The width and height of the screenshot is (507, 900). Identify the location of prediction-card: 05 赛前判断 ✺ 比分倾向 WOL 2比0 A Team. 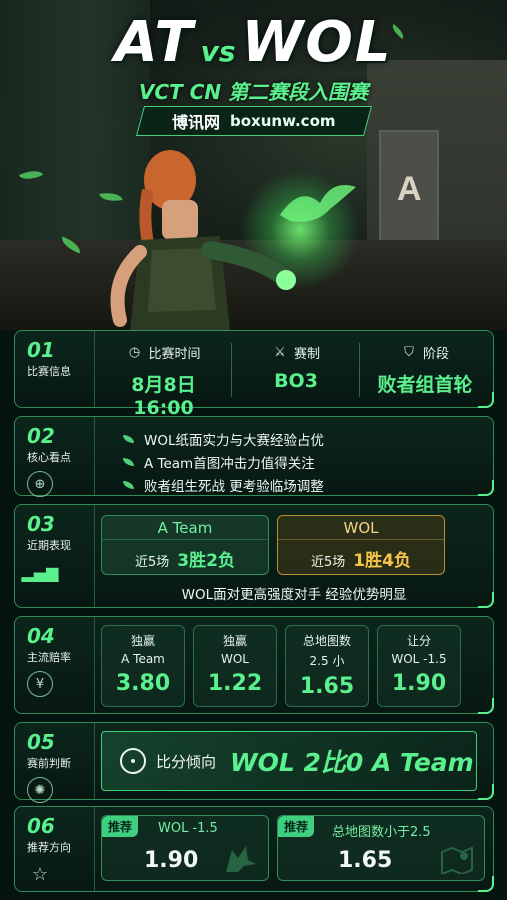
(254, 762).